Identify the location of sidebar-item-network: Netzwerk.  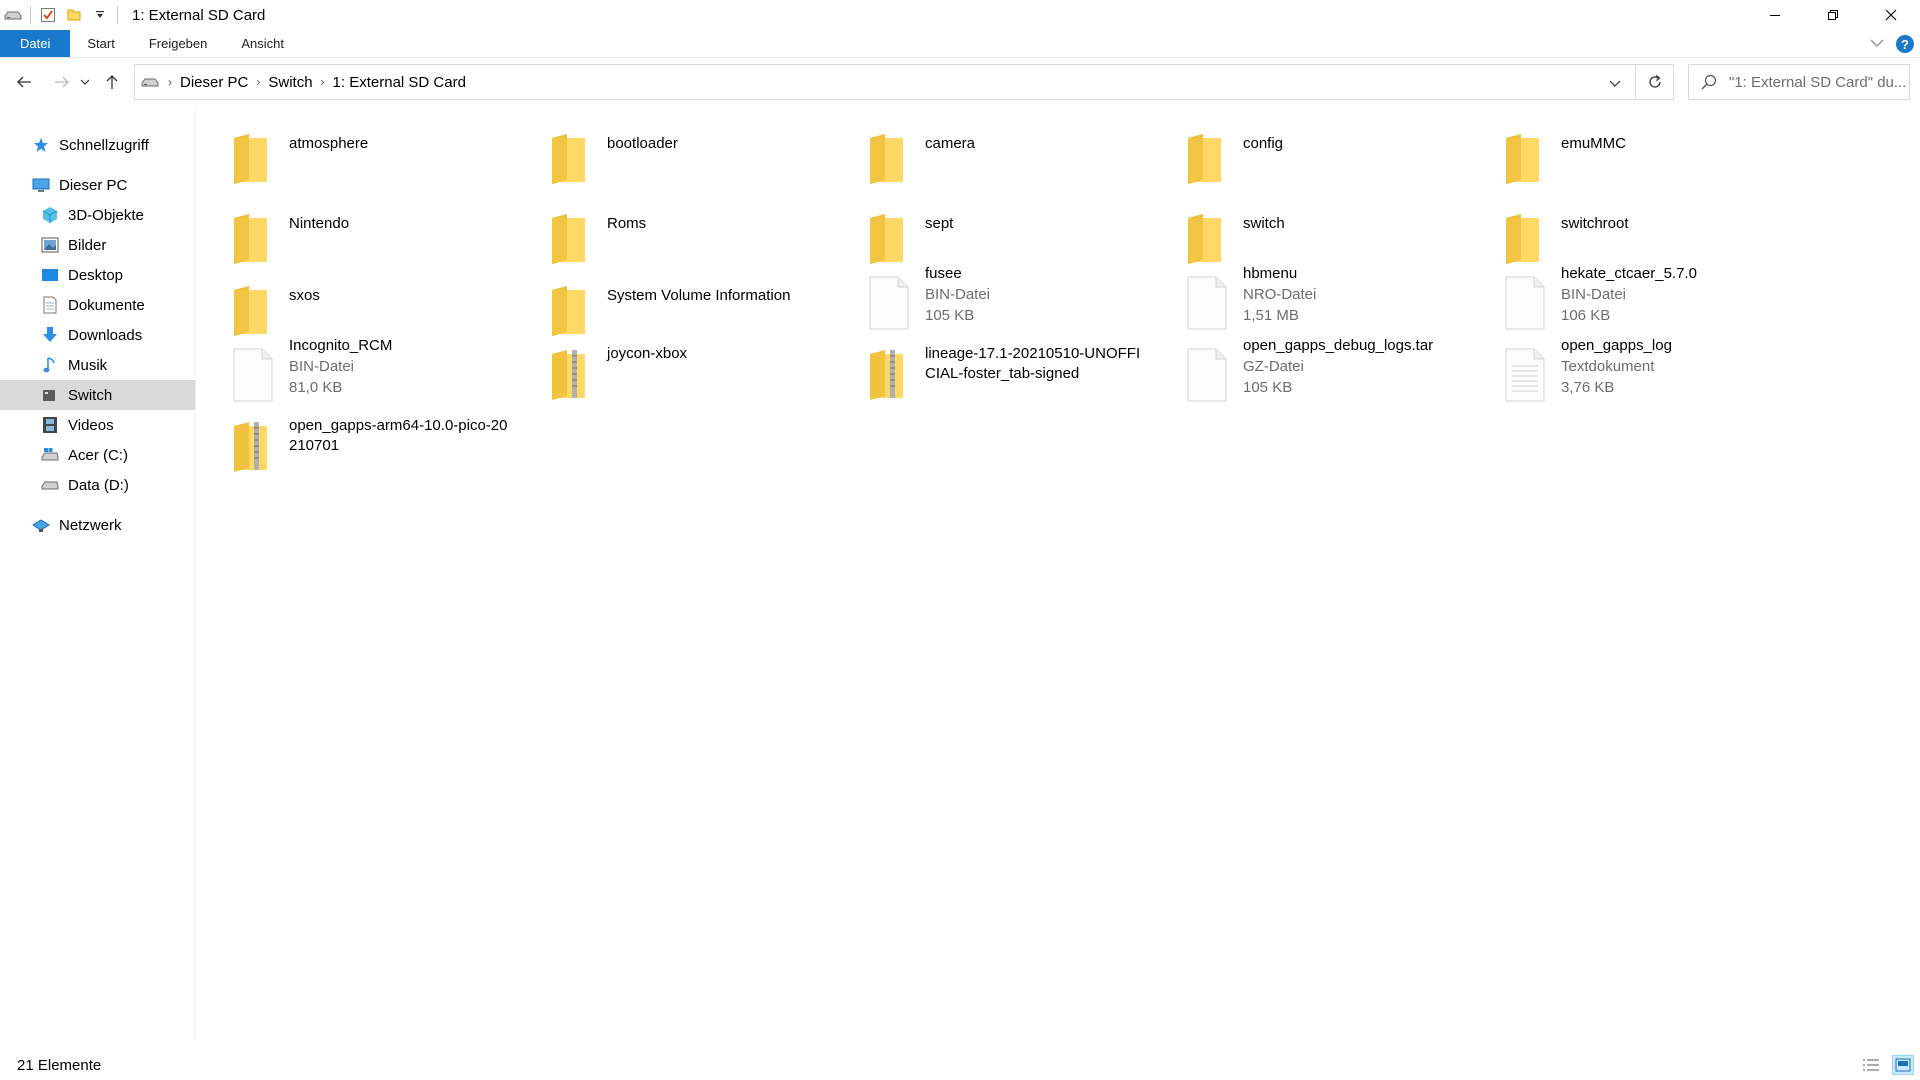
(97, 525).